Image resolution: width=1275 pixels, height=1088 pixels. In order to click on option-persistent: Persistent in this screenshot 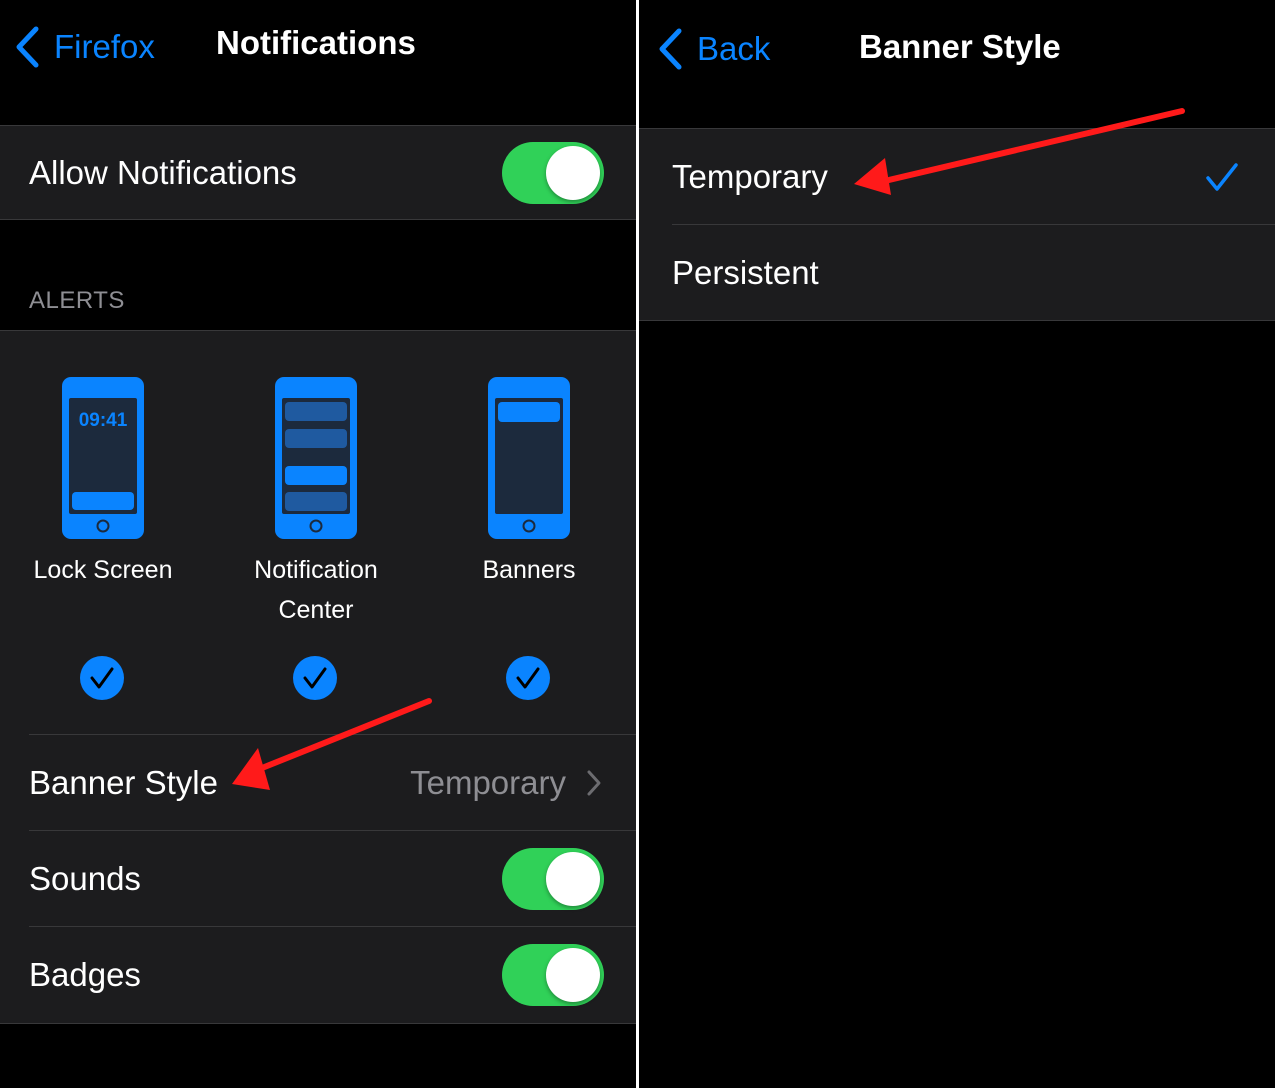, I will do `click(957, 272)`.